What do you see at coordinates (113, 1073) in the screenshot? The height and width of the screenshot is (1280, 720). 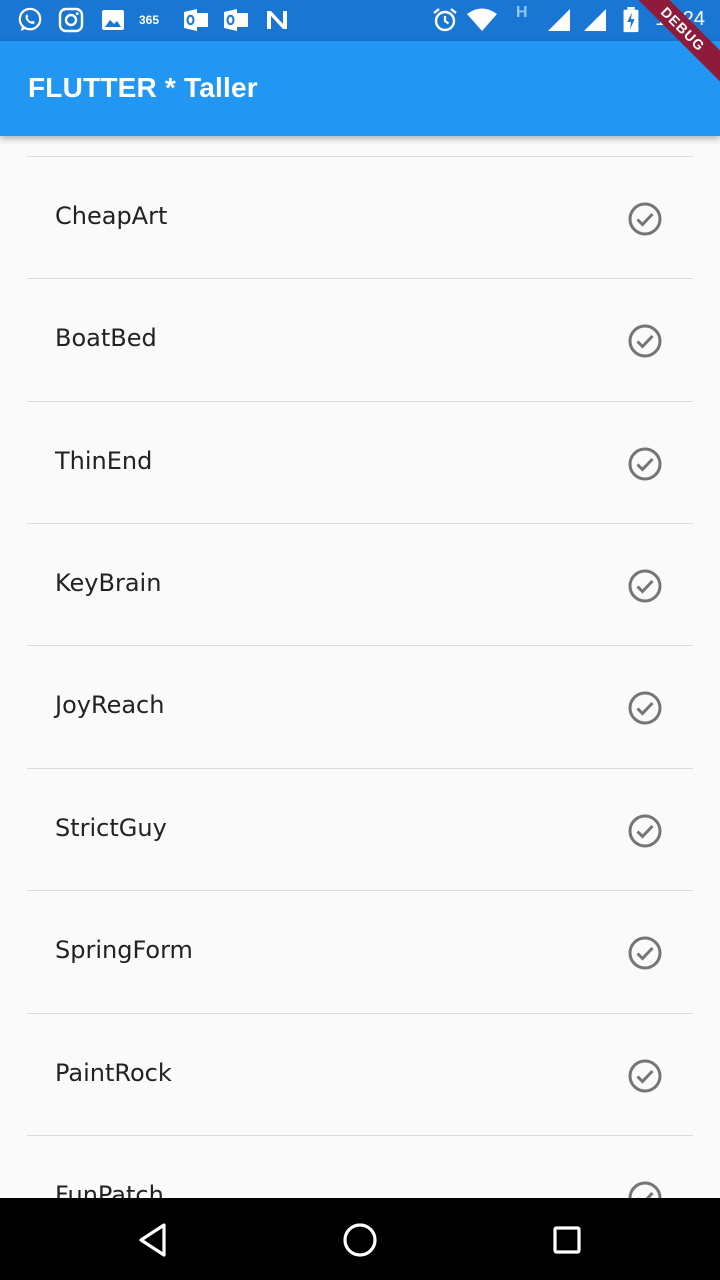 I see `list-item-label: PaintRock` at bounding box center [113, 1073].